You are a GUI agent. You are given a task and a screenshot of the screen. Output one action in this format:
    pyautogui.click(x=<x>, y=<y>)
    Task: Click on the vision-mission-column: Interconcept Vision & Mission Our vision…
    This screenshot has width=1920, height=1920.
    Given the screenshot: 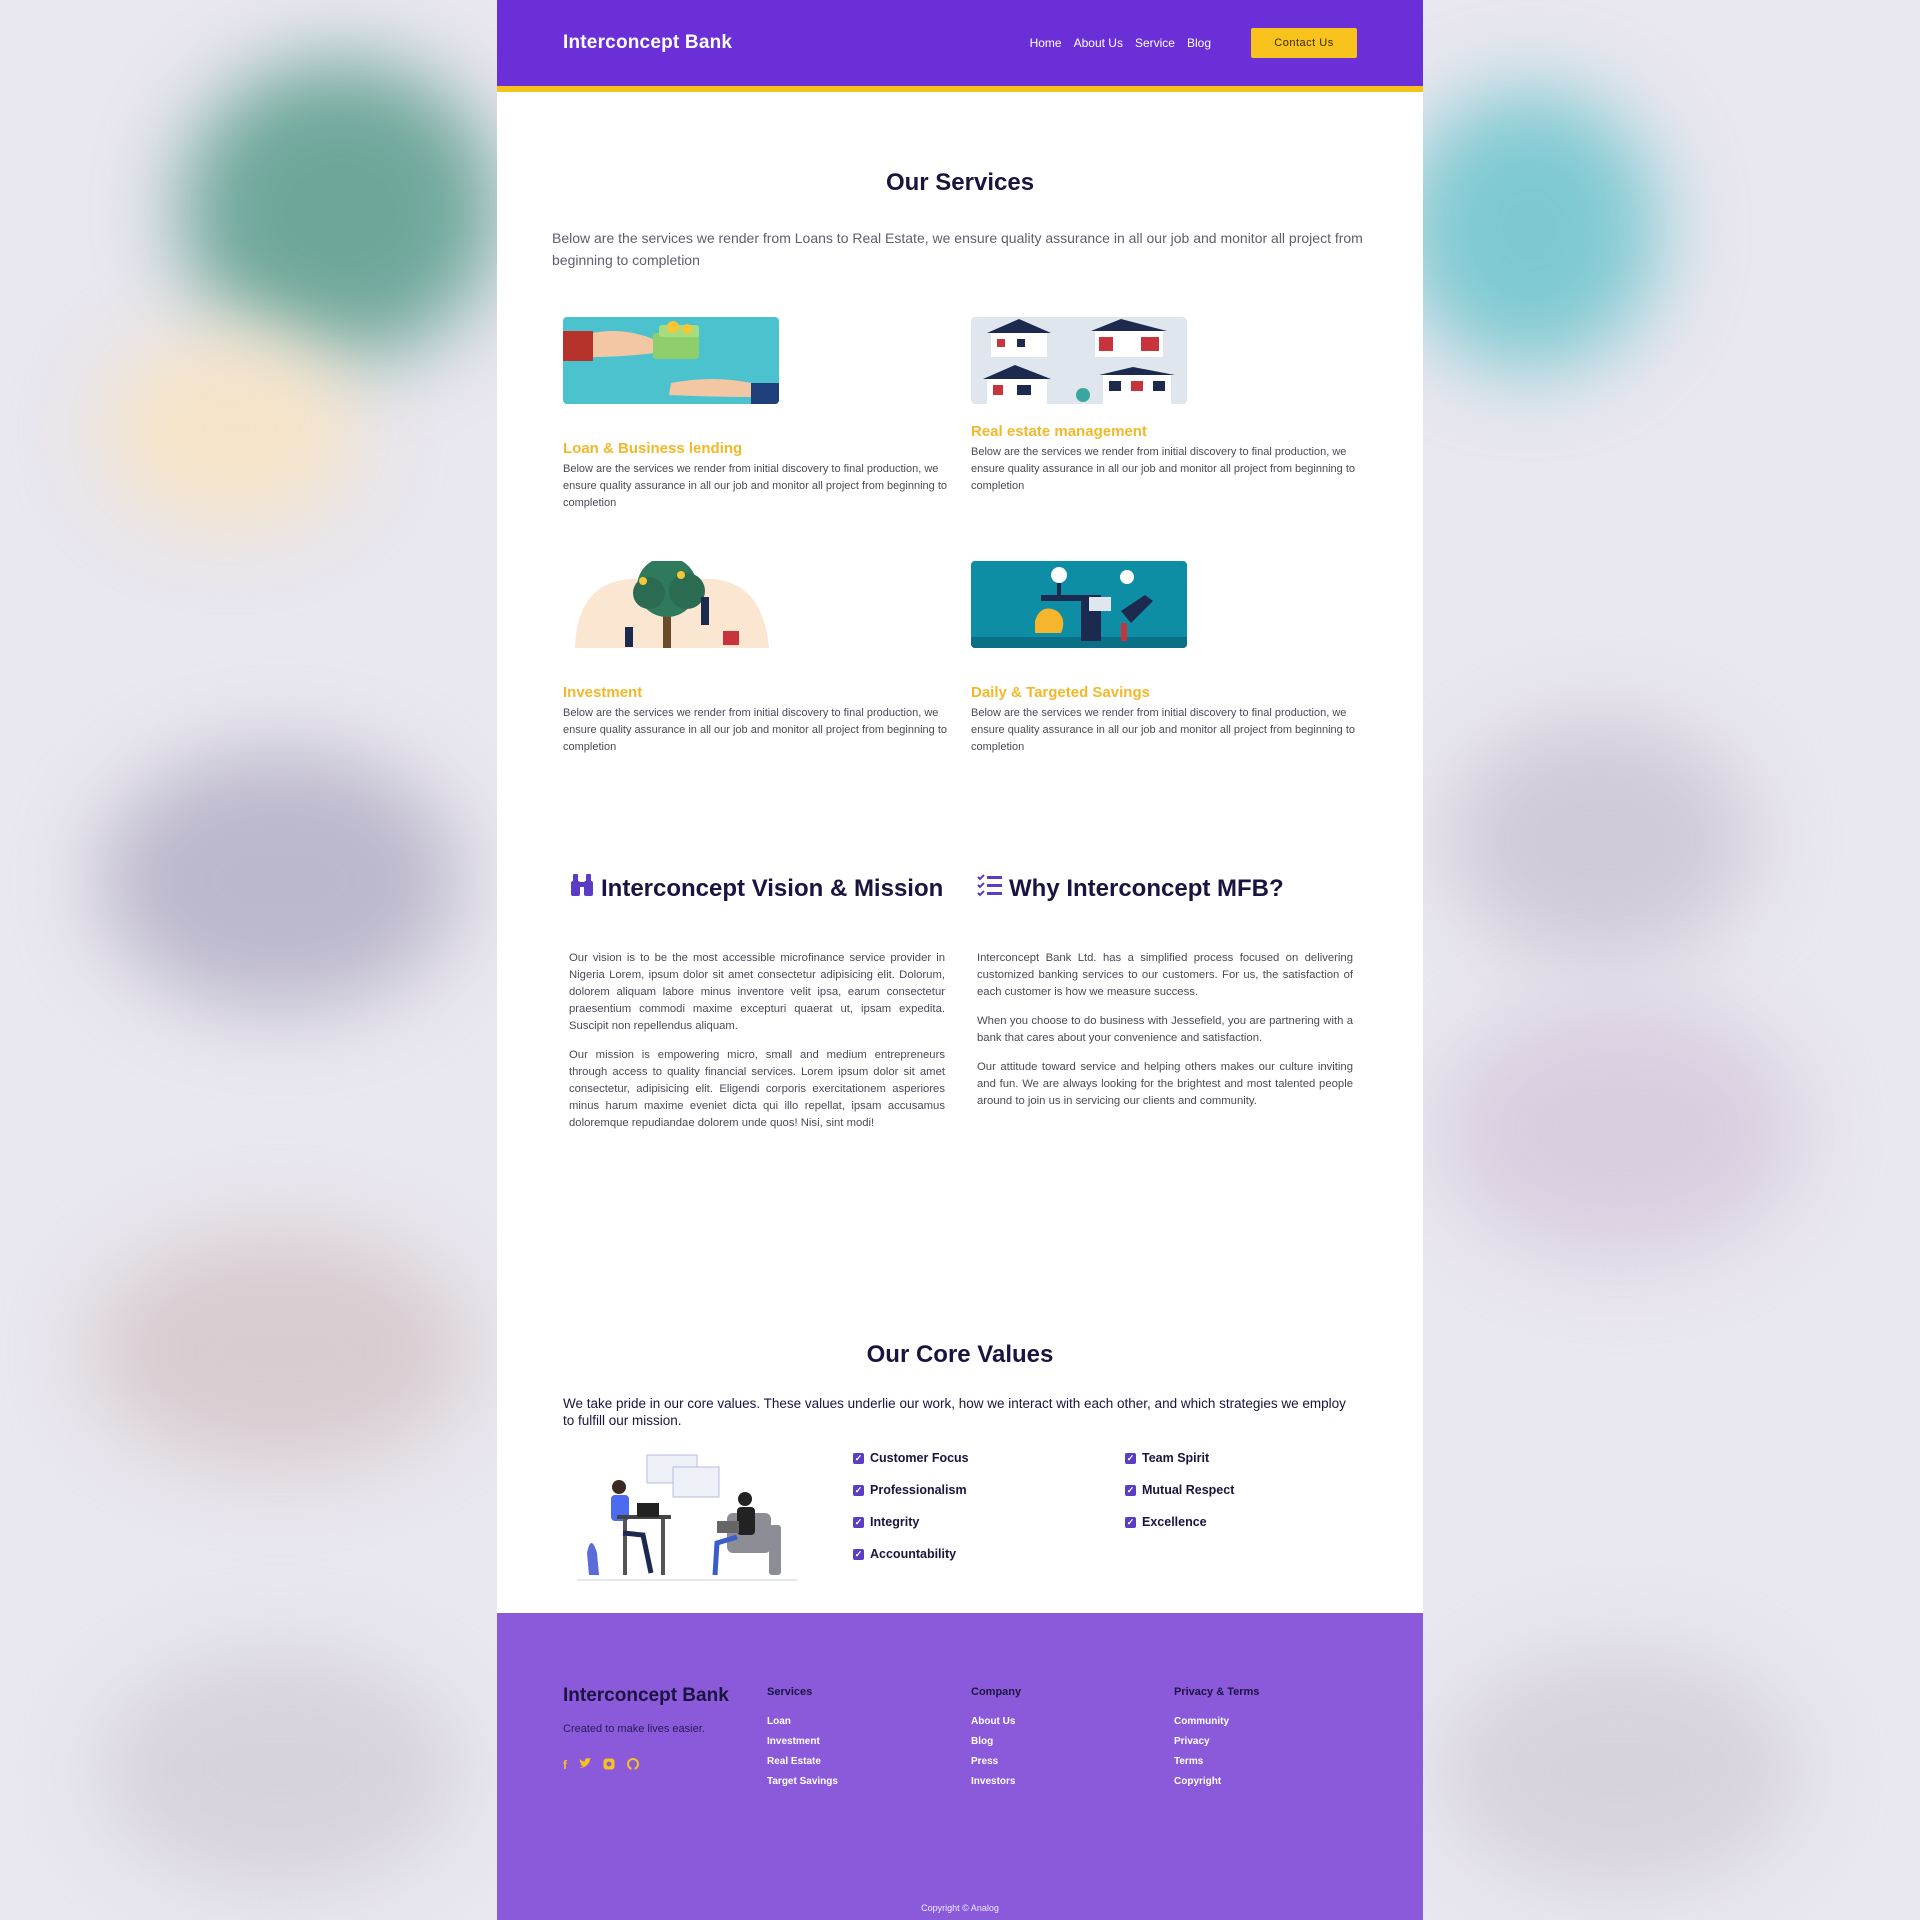 What is the action you would take?
    pyautogui.click(x=757, y=1008)
    